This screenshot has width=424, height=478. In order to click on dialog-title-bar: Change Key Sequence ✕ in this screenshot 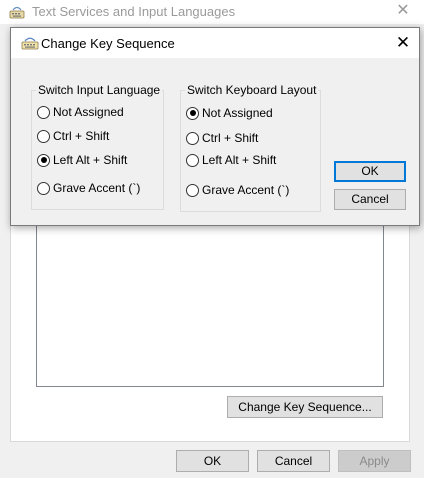, I will do `click(215, 43)`.